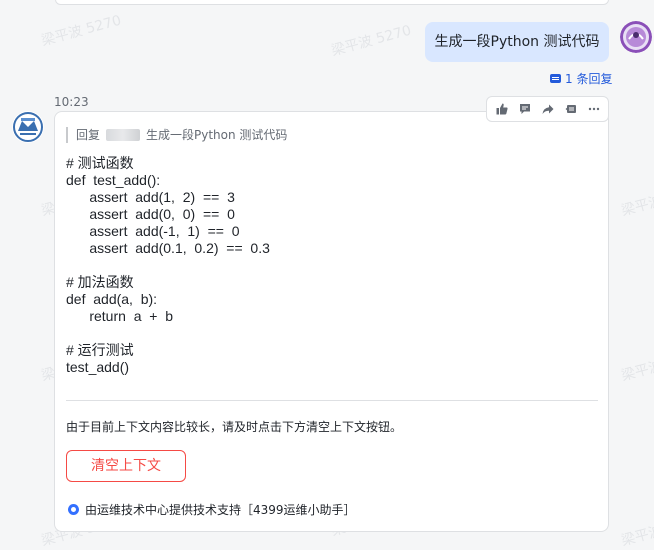 Image resolution: width=654 pixels, height=550 pixels. I want to click on code-line: def test_add():, so click(113, 180).